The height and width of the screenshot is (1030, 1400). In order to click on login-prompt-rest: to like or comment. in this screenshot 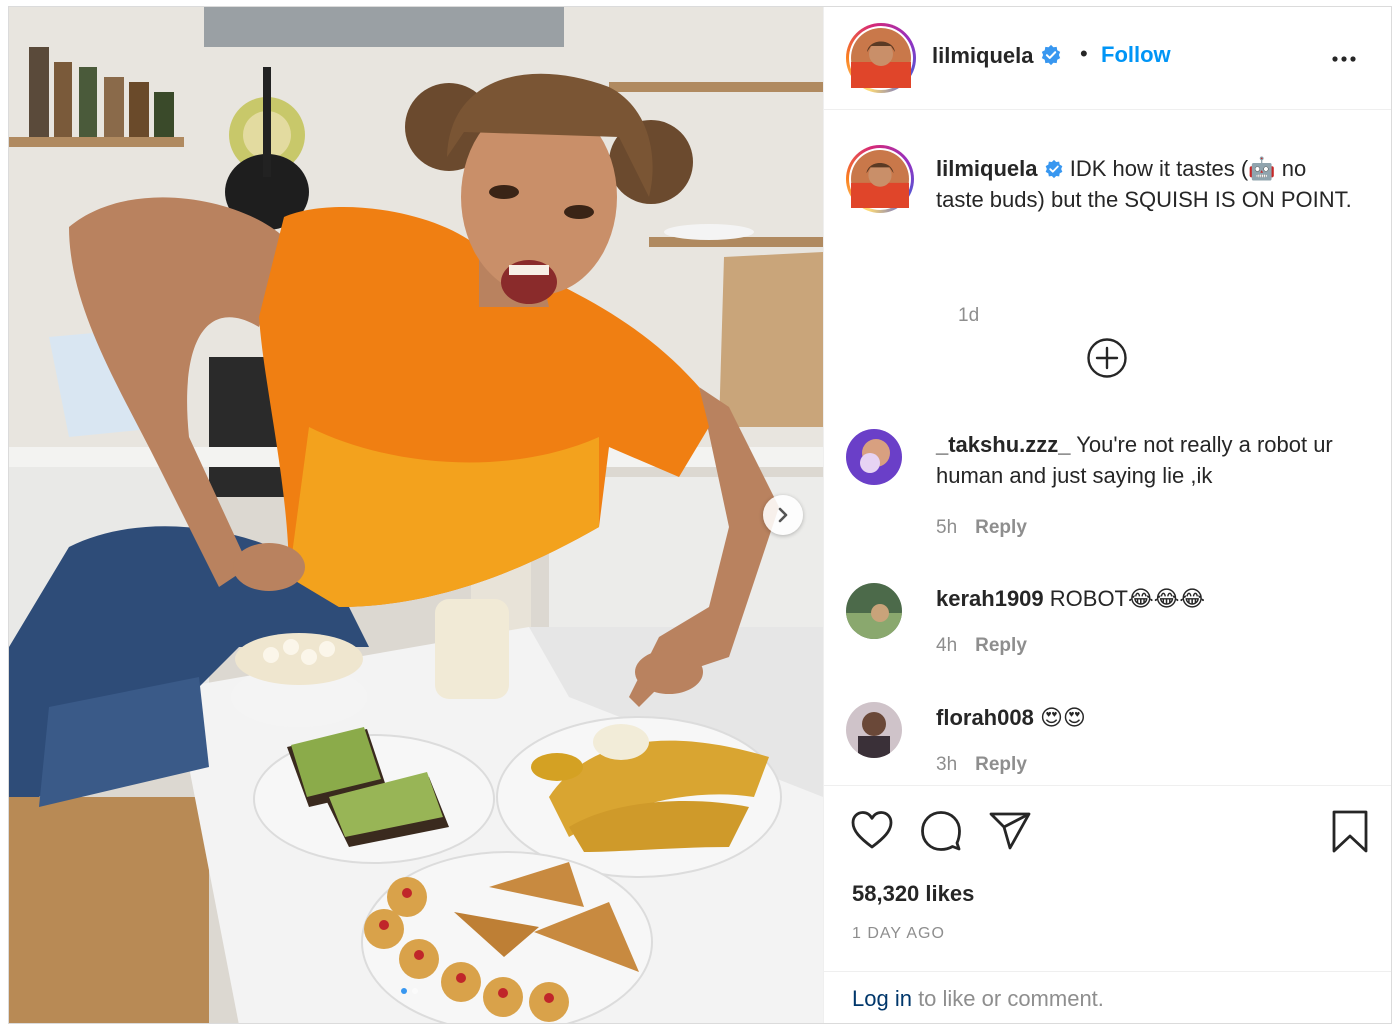, I will do `click(1007, 998)`.